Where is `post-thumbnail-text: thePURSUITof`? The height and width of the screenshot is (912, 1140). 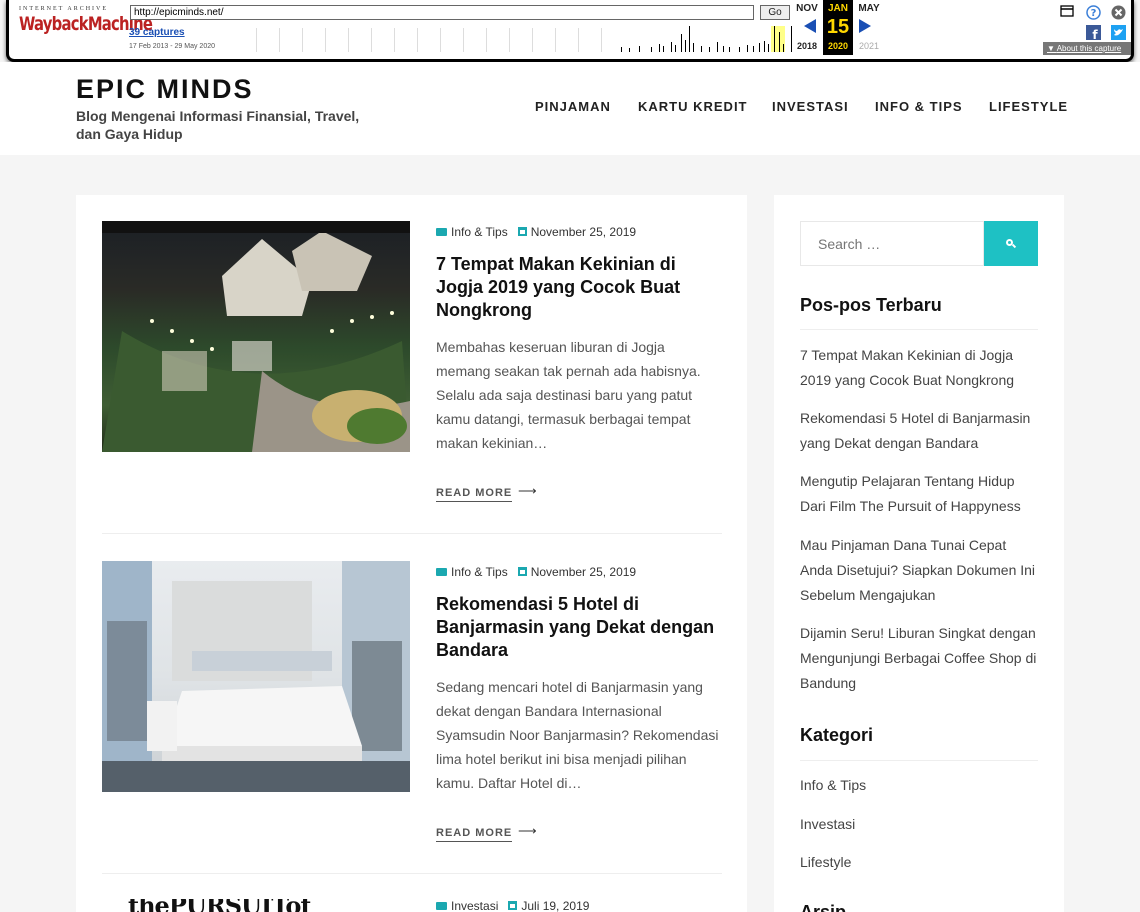
post-thumbnail-text: thePURSUITof is located at coordinates (219, 905).